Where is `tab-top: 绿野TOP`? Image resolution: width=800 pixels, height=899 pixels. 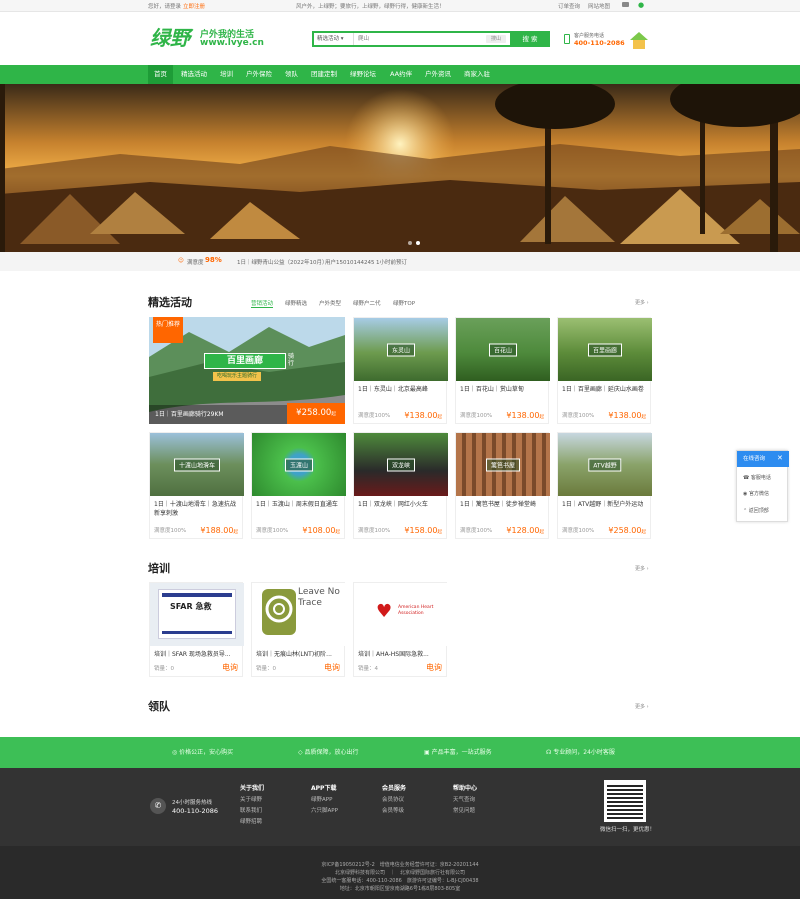 tab-top: 绿野TOP is located at coordinates (404, 303).